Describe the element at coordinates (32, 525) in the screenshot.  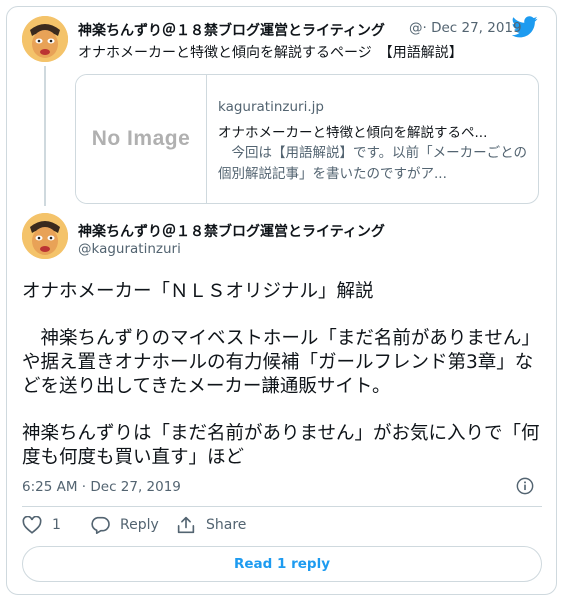
I see `heart-icon` at that location.